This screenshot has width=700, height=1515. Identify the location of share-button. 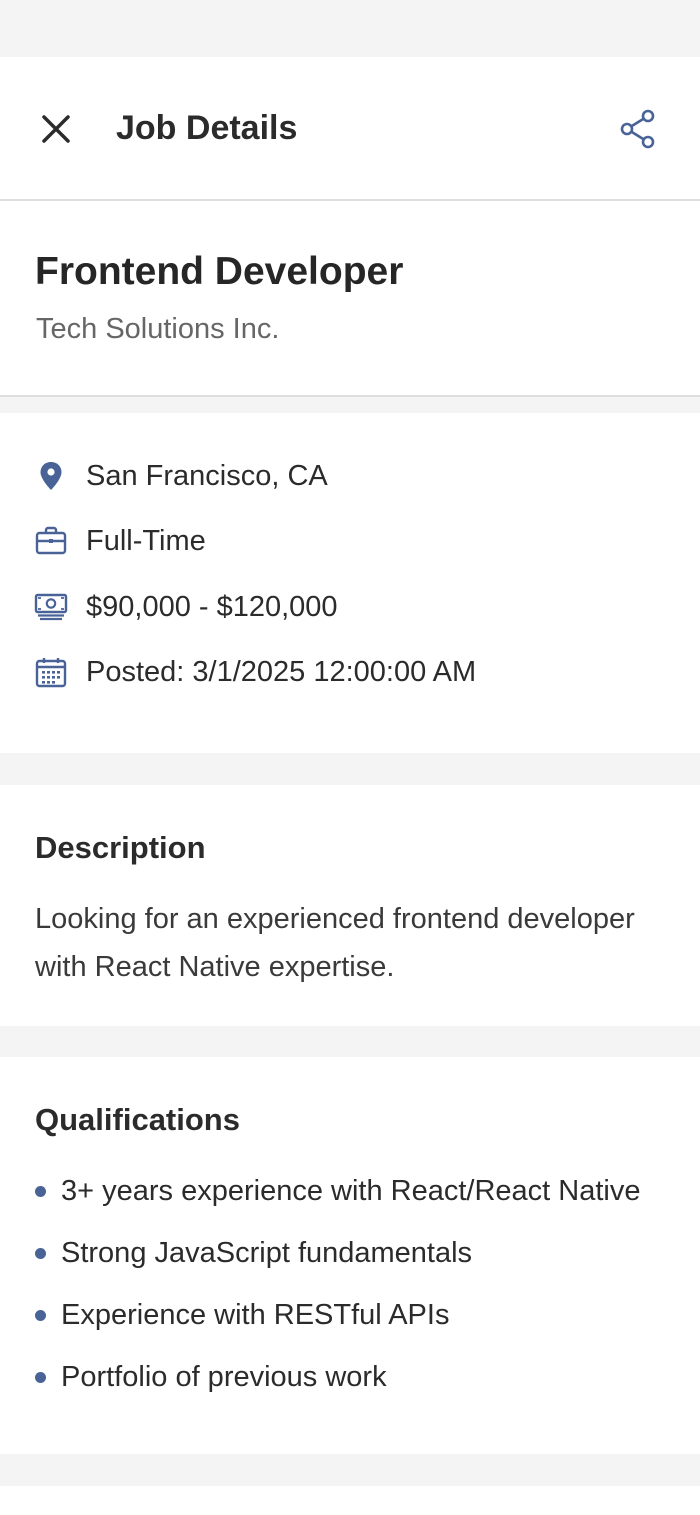
(638, 129).